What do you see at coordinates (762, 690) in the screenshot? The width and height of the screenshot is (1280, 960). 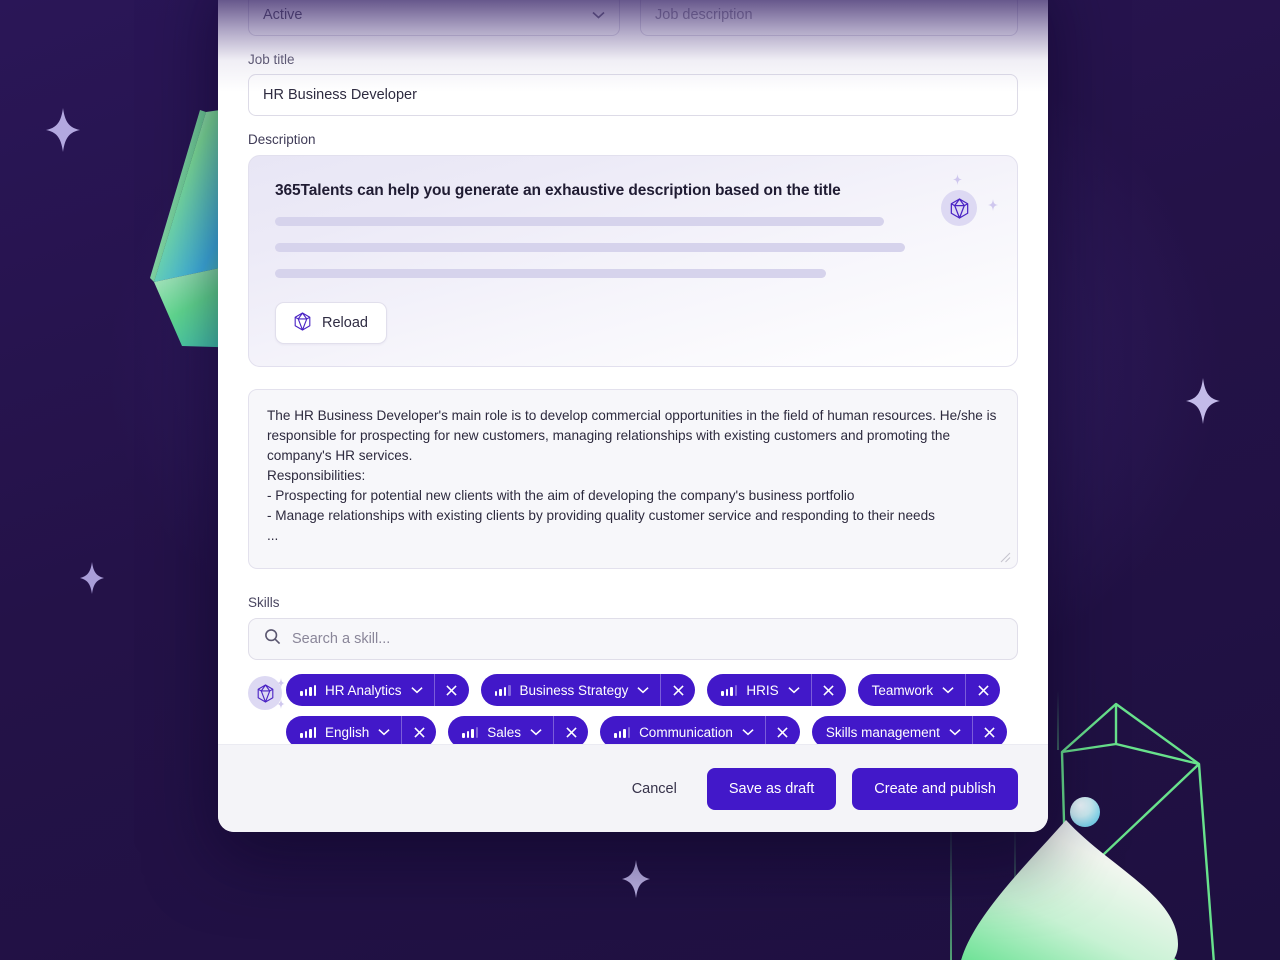 I see `skill-chip-label: HRIS` at bounding box center [762, 690].